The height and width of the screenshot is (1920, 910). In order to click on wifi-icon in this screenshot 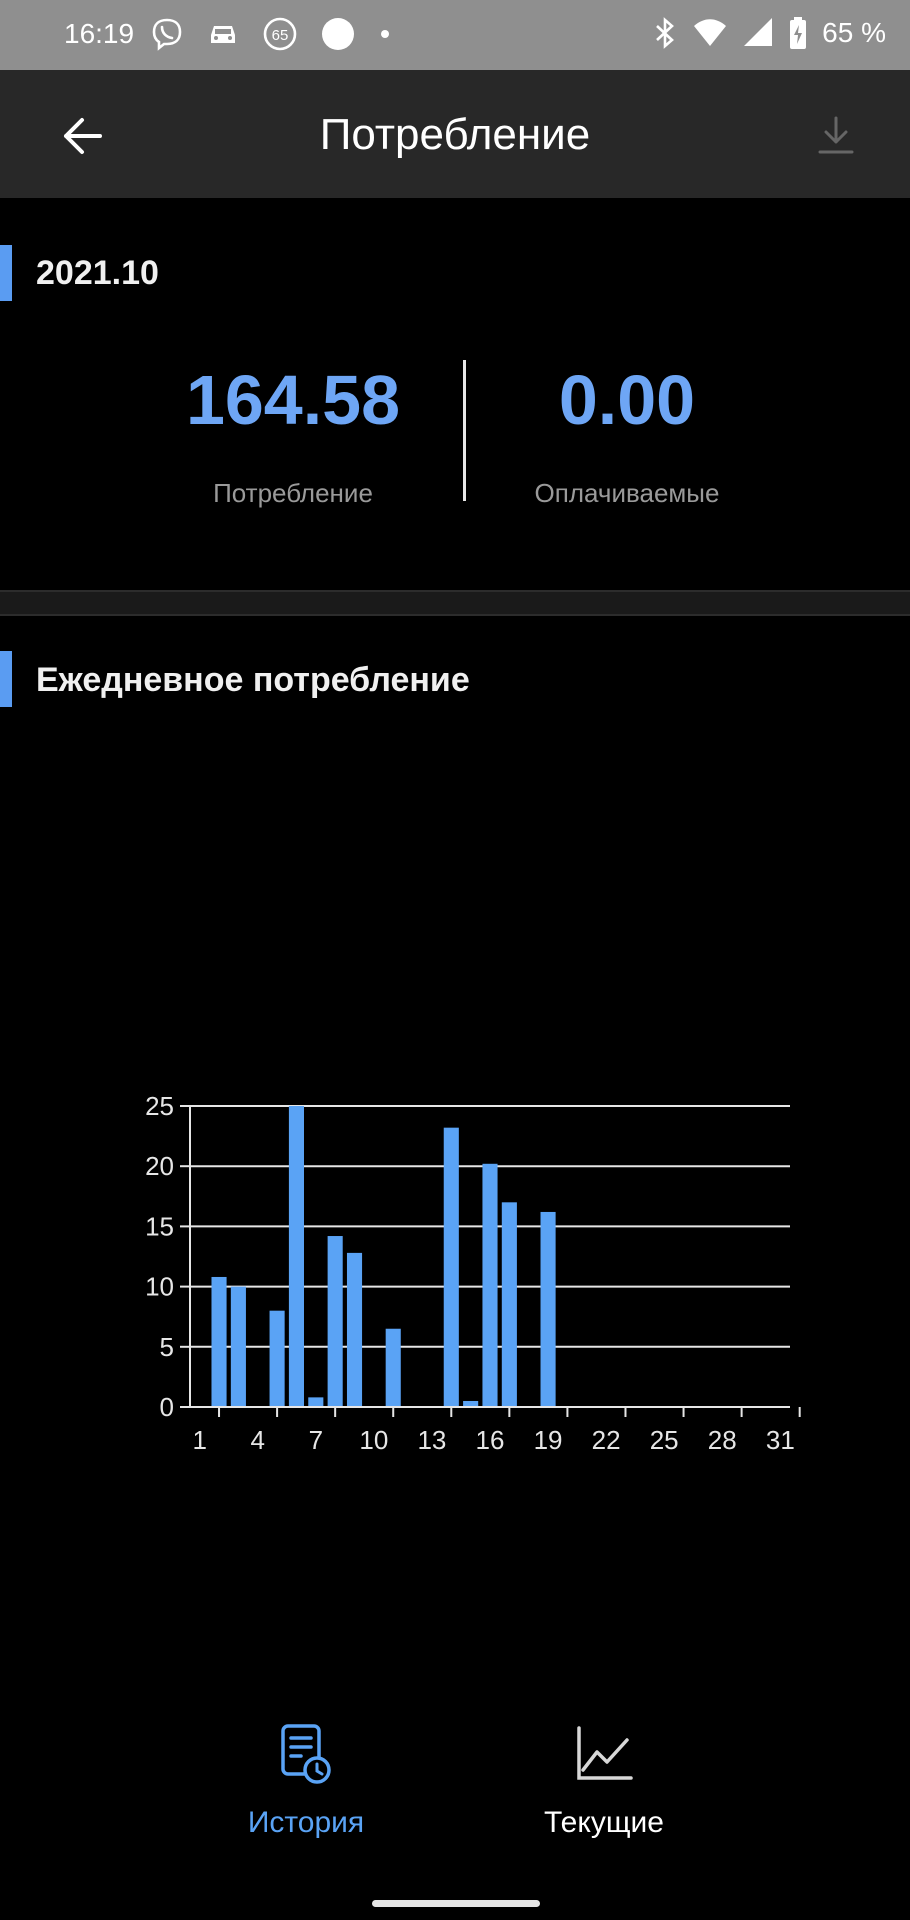, I will do `click(710, 32)`.